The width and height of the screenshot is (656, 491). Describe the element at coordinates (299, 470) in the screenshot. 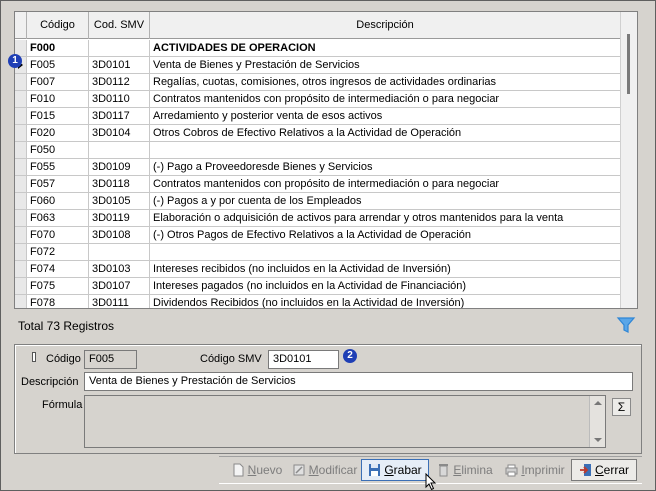

I see `edit-icon` at that location.